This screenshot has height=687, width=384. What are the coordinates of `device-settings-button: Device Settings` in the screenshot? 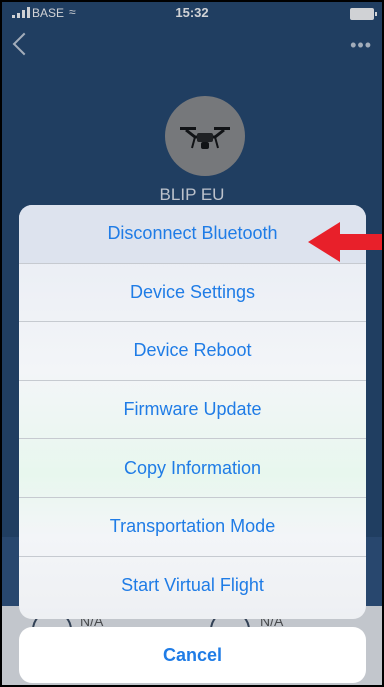 It's located at (192, 293).